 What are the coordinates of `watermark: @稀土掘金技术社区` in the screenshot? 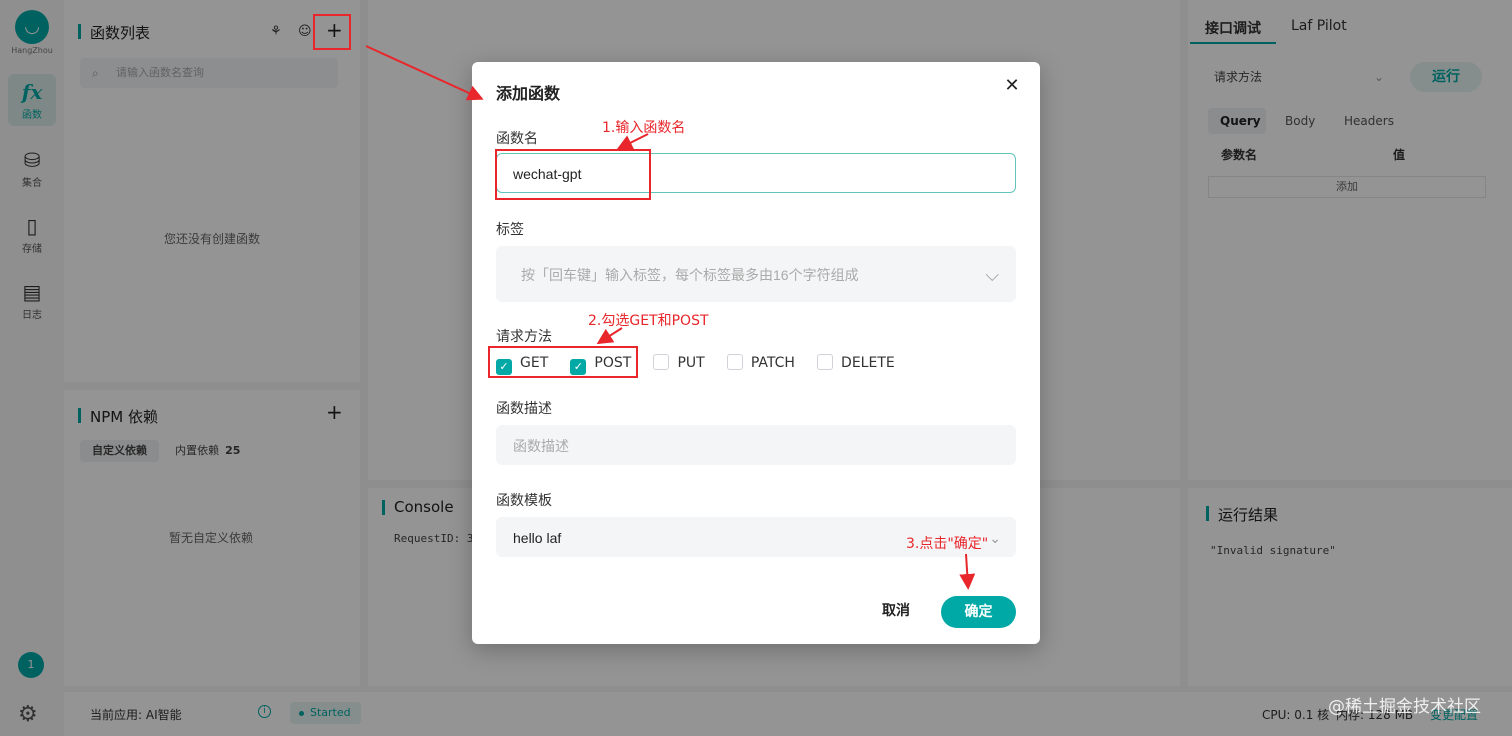 It's located at (1404, 707).